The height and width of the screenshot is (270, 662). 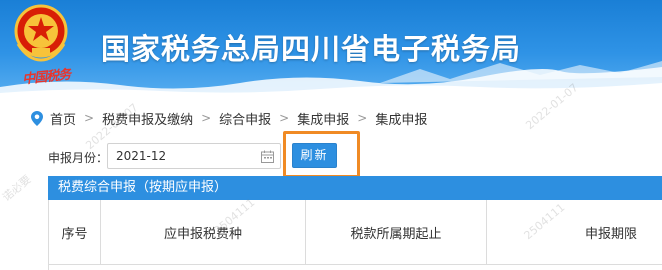 What do you see at coordinates (245, 118) in the screenshot?
I see `breadcrumb-comprehensive: 综合申报` at bounding box center [245, 118].